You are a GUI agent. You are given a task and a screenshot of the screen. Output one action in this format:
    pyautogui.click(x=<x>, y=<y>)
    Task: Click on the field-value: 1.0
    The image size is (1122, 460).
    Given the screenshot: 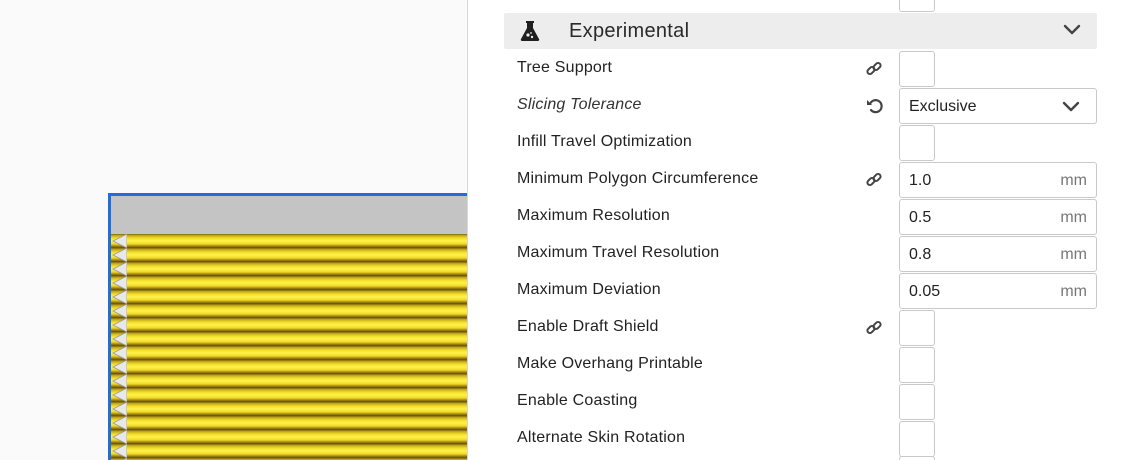 What is the action you would take?
    pyautogui.click(x=920, y=180)
    